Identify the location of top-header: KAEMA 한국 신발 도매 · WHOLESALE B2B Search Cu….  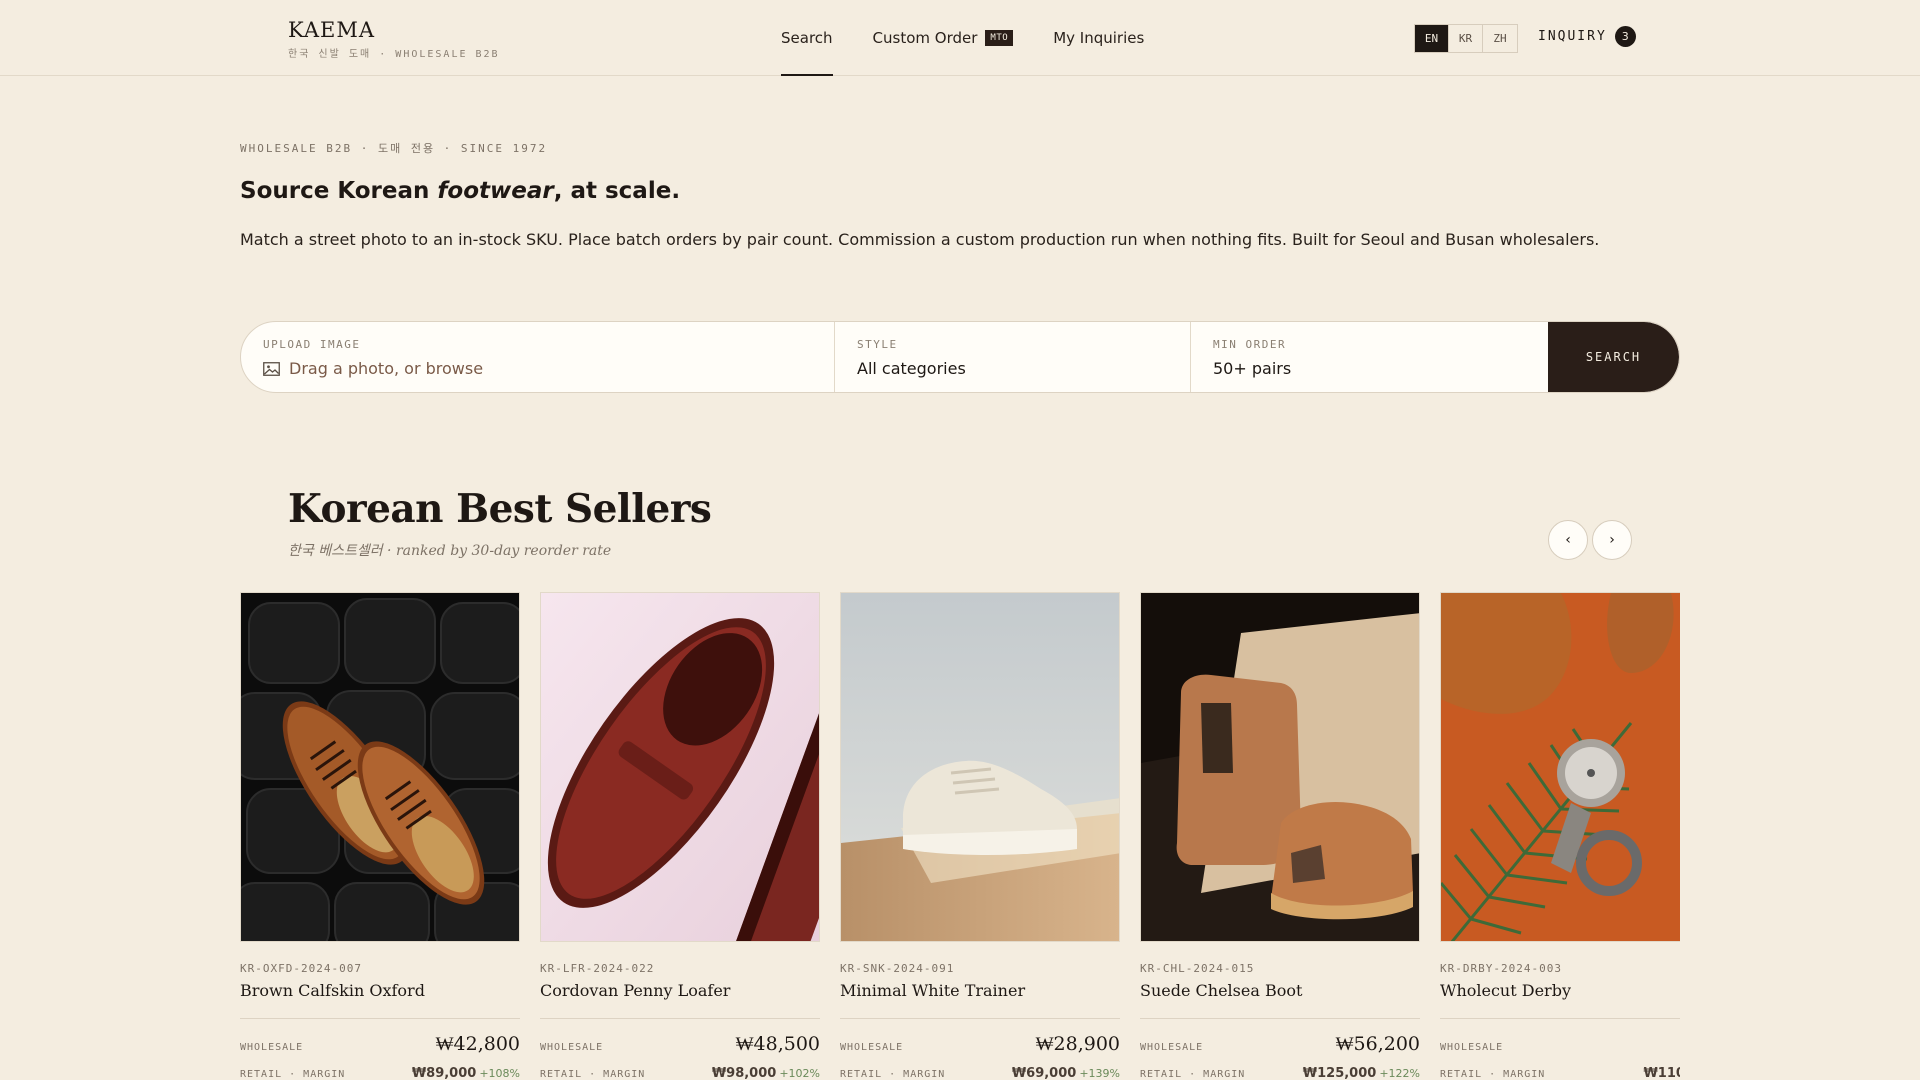
(960, 38).